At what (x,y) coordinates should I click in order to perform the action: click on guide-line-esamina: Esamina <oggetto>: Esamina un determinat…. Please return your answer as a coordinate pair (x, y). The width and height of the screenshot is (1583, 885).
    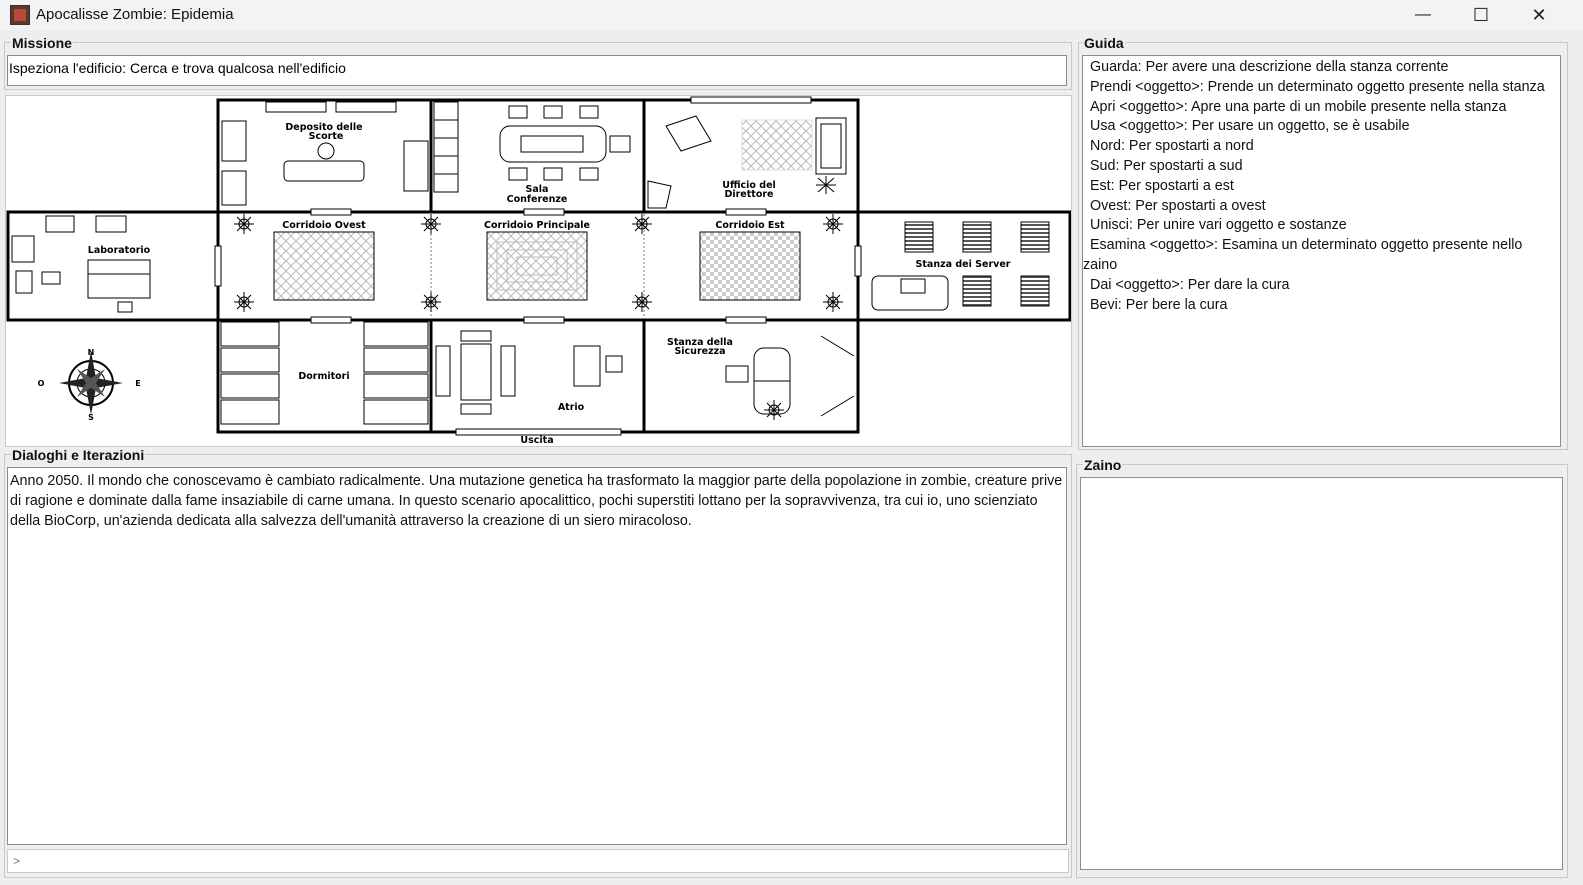
    Looking at the image, I should click on (1306, 245).